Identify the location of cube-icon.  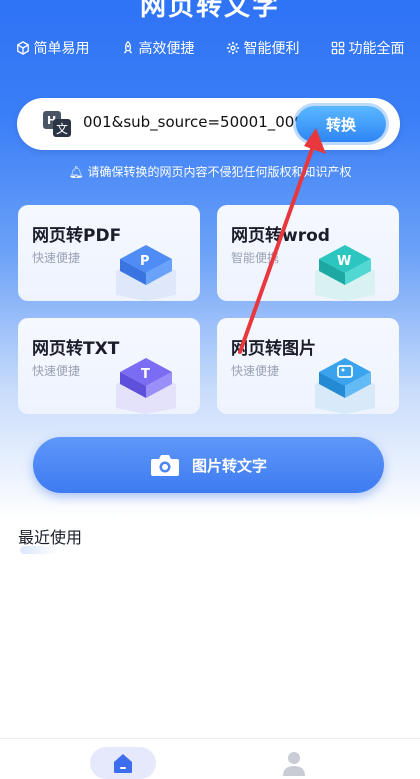
(22, 48).